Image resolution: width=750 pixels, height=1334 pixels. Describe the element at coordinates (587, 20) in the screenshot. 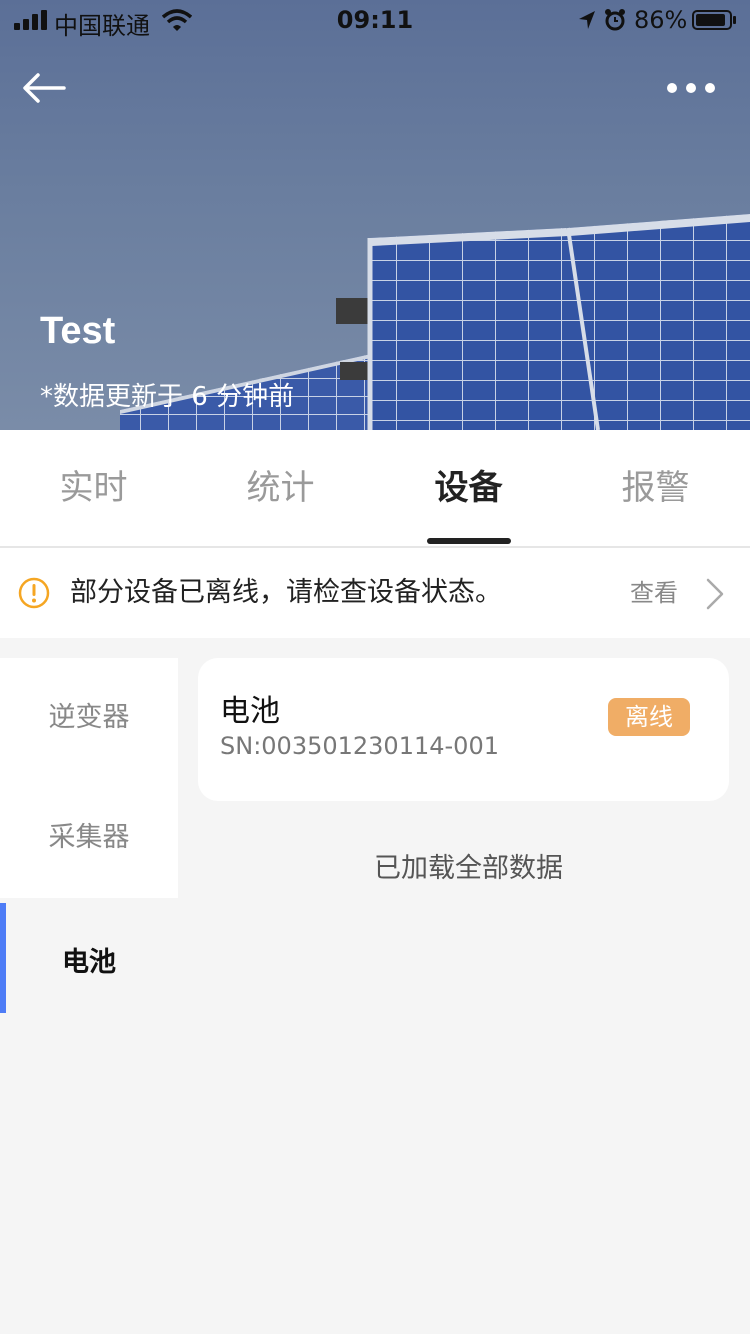

I see `location-arrow-icon` at that location.